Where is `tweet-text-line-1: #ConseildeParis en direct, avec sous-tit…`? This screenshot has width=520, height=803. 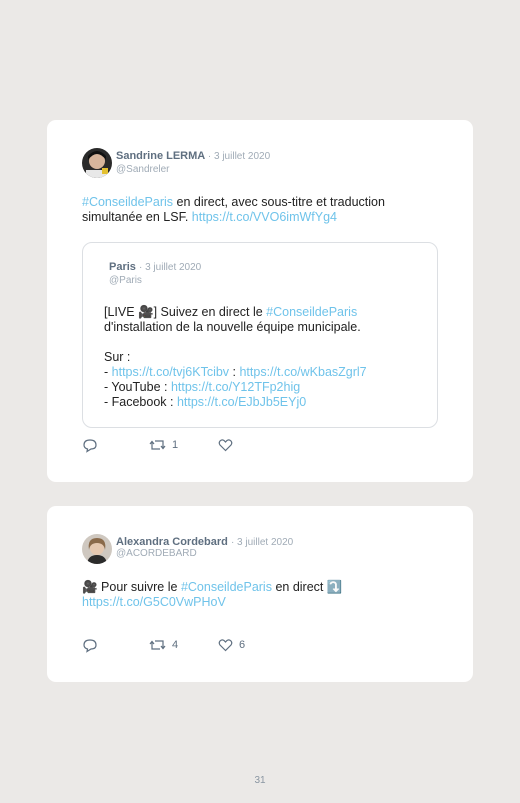 tweet-text-line-1: #ConseildeParis en direct, avec sous-tit… is located at coordinates (233, 202).